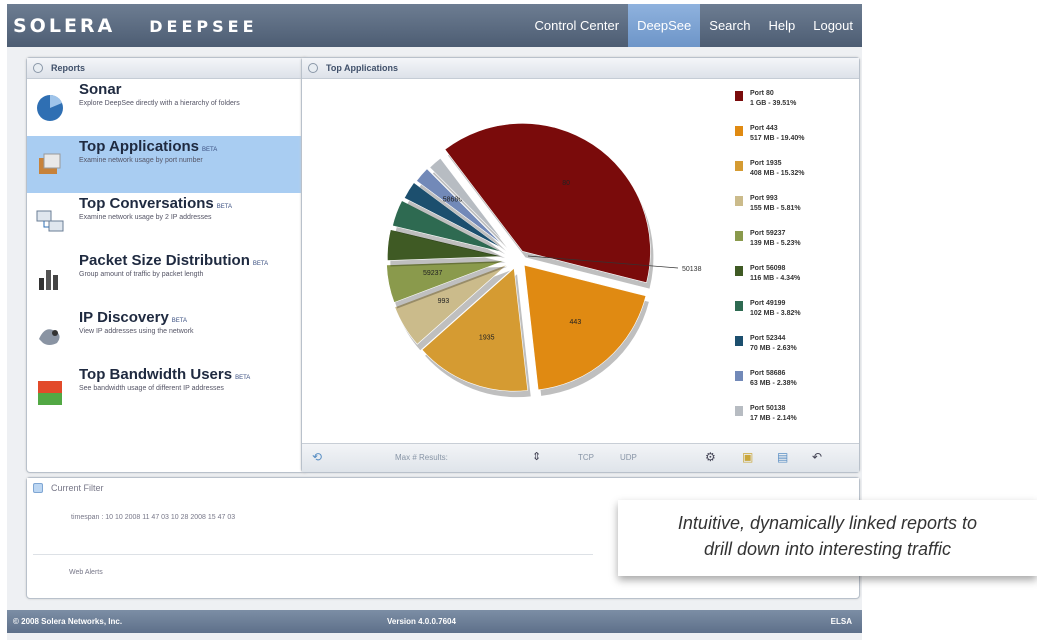 This screenshot has width=1037, height=640. Describe the element at coordinates (313, 554) in the screenshot. I see `divider` at that location.